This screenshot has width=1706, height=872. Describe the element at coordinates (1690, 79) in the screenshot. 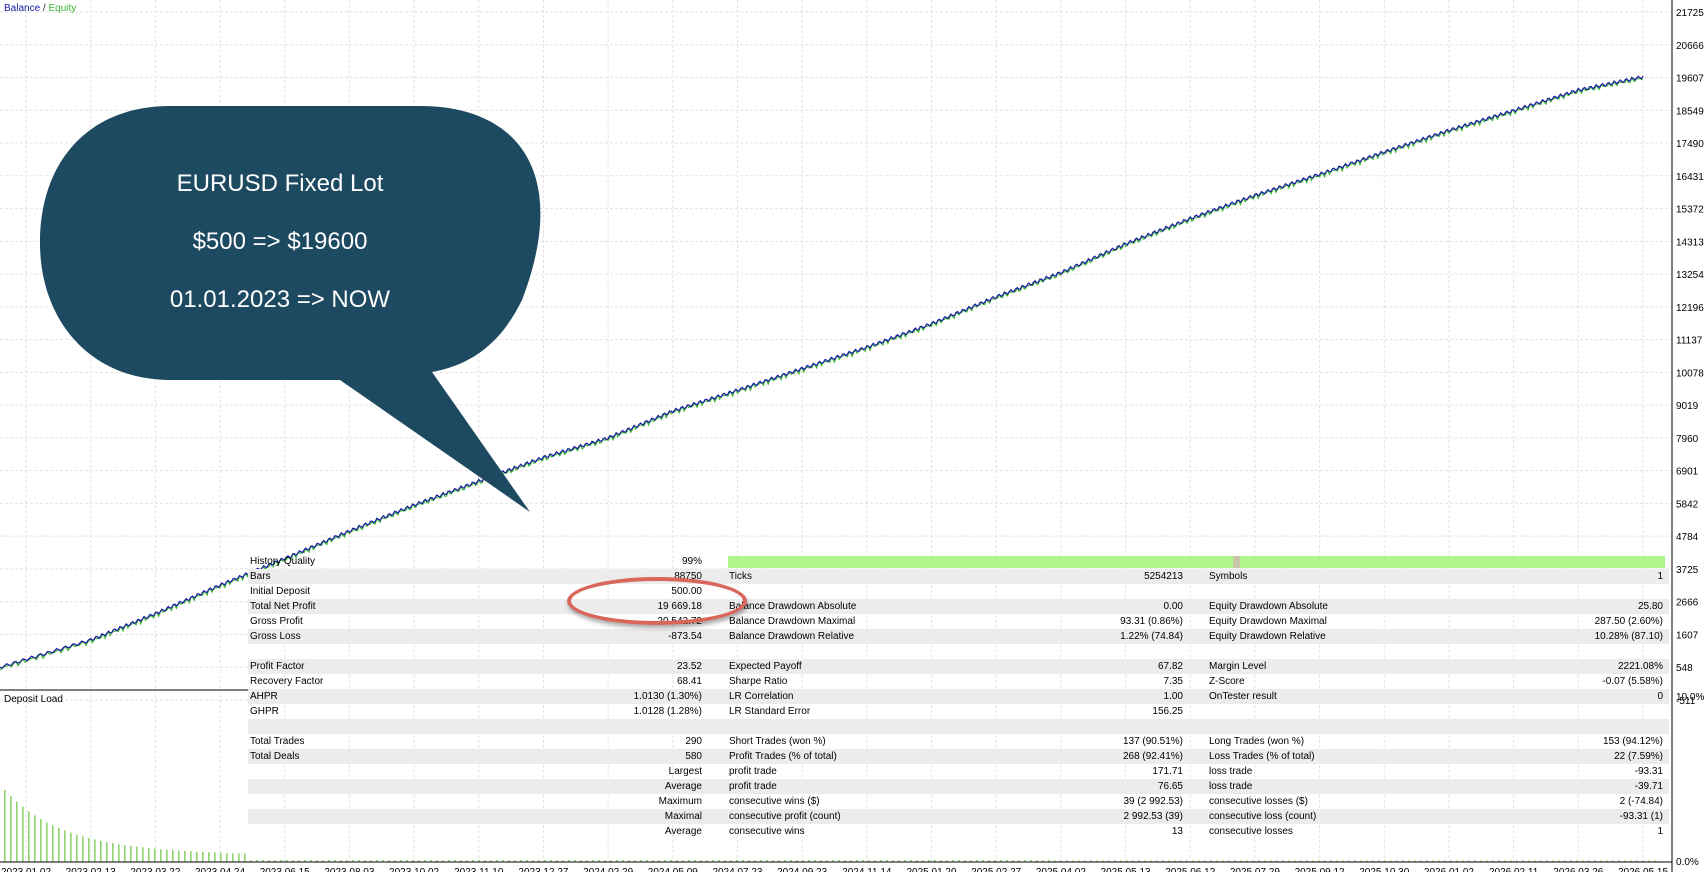

I see `y-tick-label: 19607` at that location.